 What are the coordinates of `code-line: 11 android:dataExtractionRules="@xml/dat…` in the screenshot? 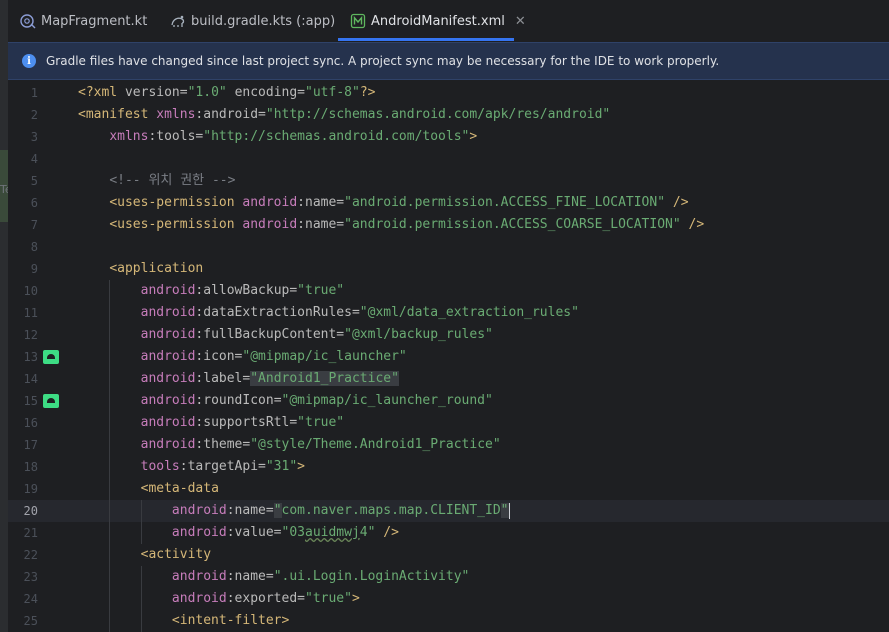 It's located at (448, 313).